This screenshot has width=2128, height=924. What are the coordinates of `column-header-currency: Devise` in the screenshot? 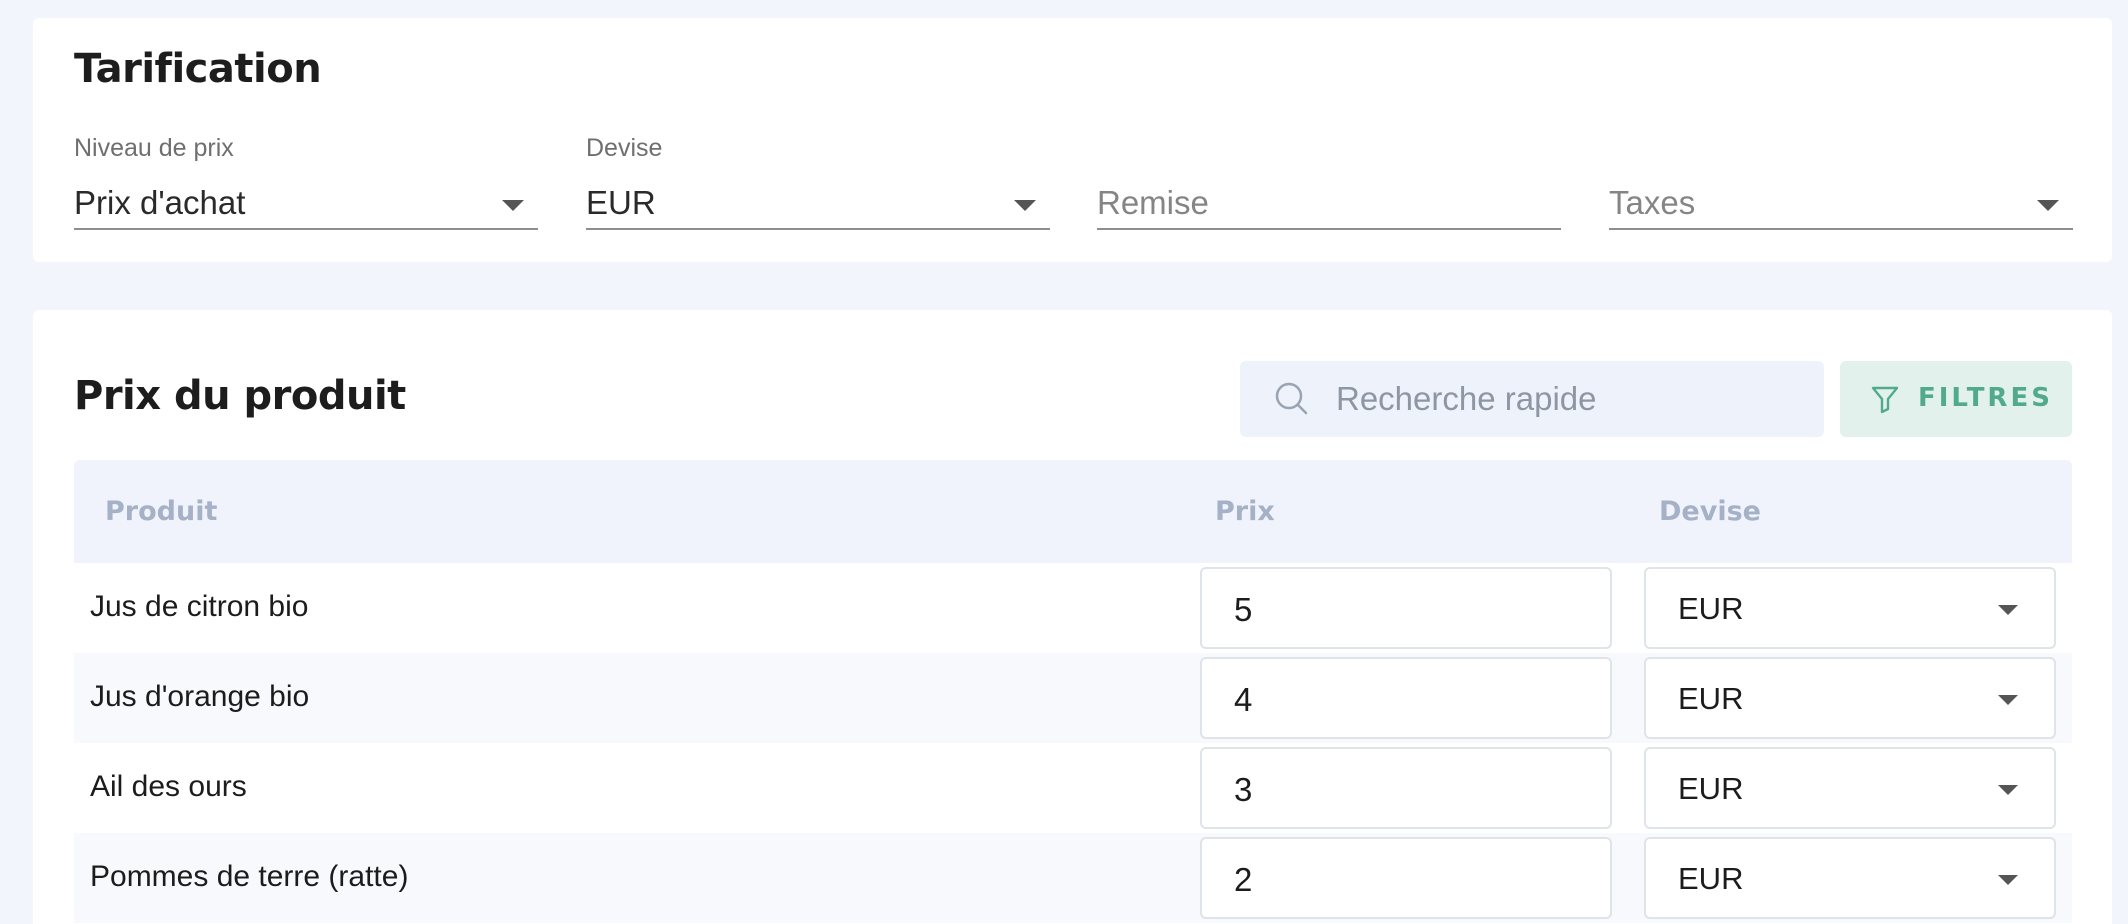 It's located at (1710, 511).